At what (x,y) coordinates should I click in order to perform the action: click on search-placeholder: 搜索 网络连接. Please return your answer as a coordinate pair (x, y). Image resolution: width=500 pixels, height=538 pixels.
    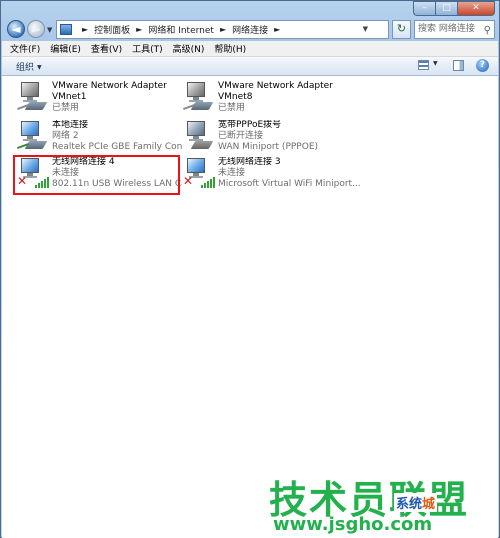
    Looking at the image, I should click on (446, 29).